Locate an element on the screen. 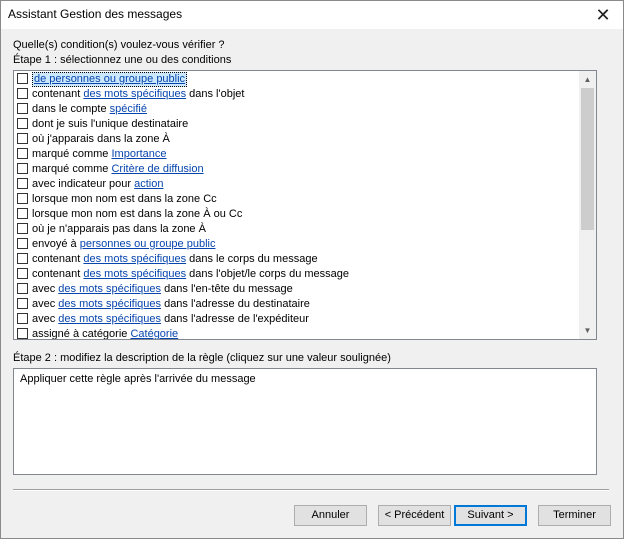 The height and width of the screenshot is (539, 624). condition-text: avec indicateur pour action is located at coordinates (97, 184).